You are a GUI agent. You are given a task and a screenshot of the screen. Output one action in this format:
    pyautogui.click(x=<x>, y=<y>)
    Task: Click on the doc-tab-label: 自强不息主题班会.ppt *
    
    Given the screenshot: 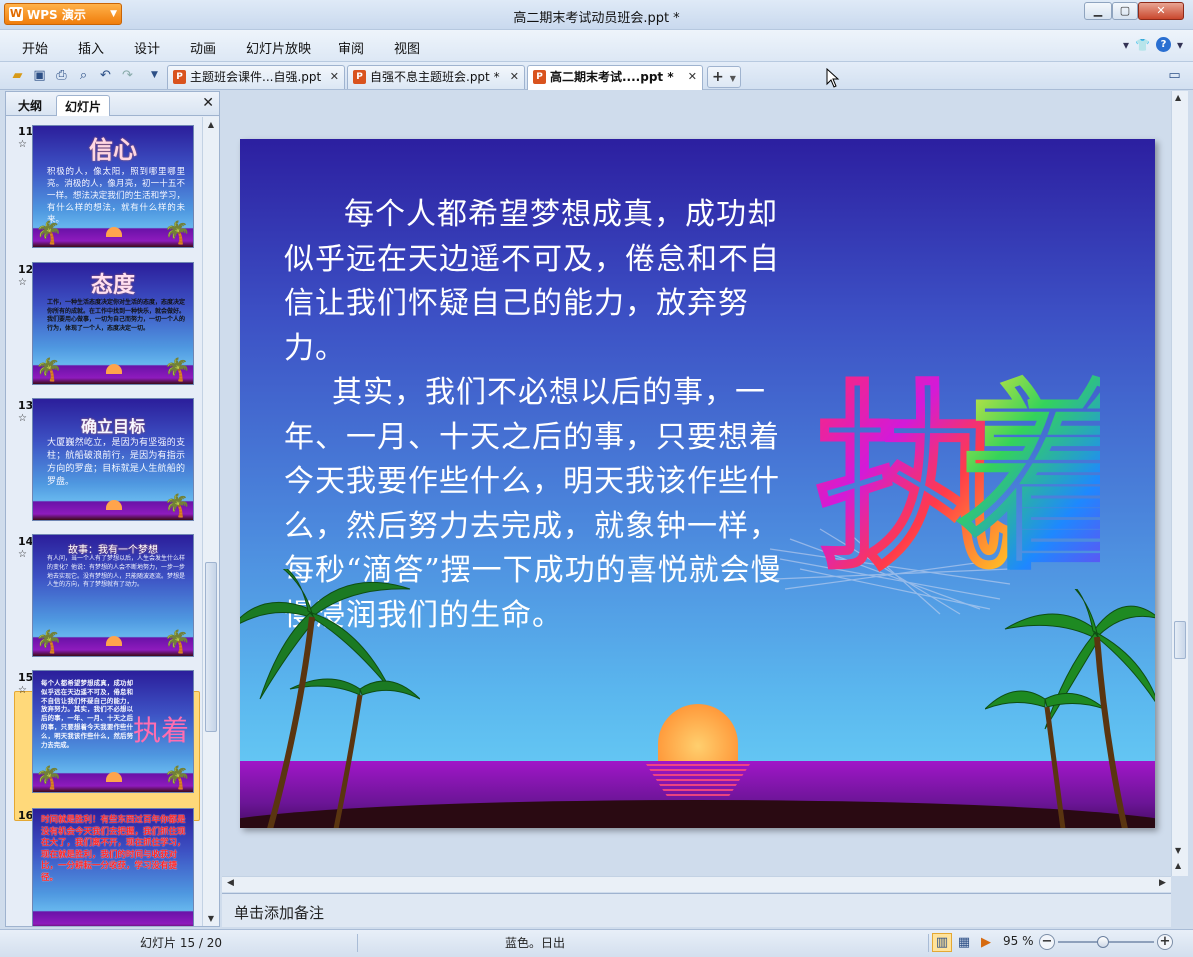 What is the action you would take?
    pyautogui.click(x=435, y=77)
    